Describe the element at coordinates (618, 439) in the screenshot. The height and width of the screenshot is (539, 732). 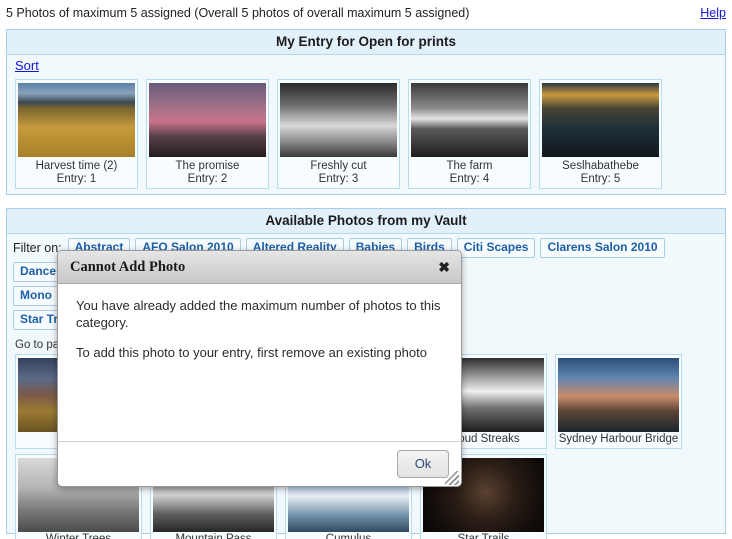
I see `vault-photo-title: Sydney Harbour Bridge` at that location.